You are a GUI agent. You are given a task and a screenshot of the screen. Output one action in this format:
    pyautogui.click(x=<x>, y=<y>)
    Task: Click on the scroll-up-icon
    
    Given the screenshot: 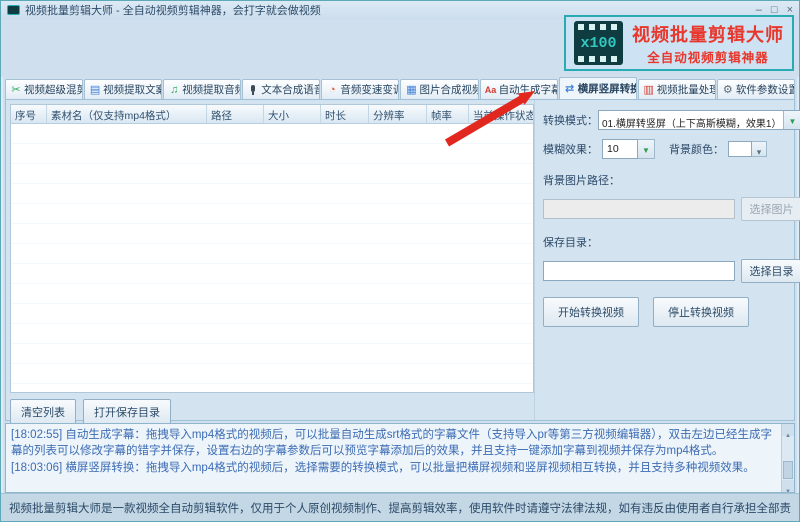 What is the action you would take?
    pyautogui.click(x=788, y=430)
    